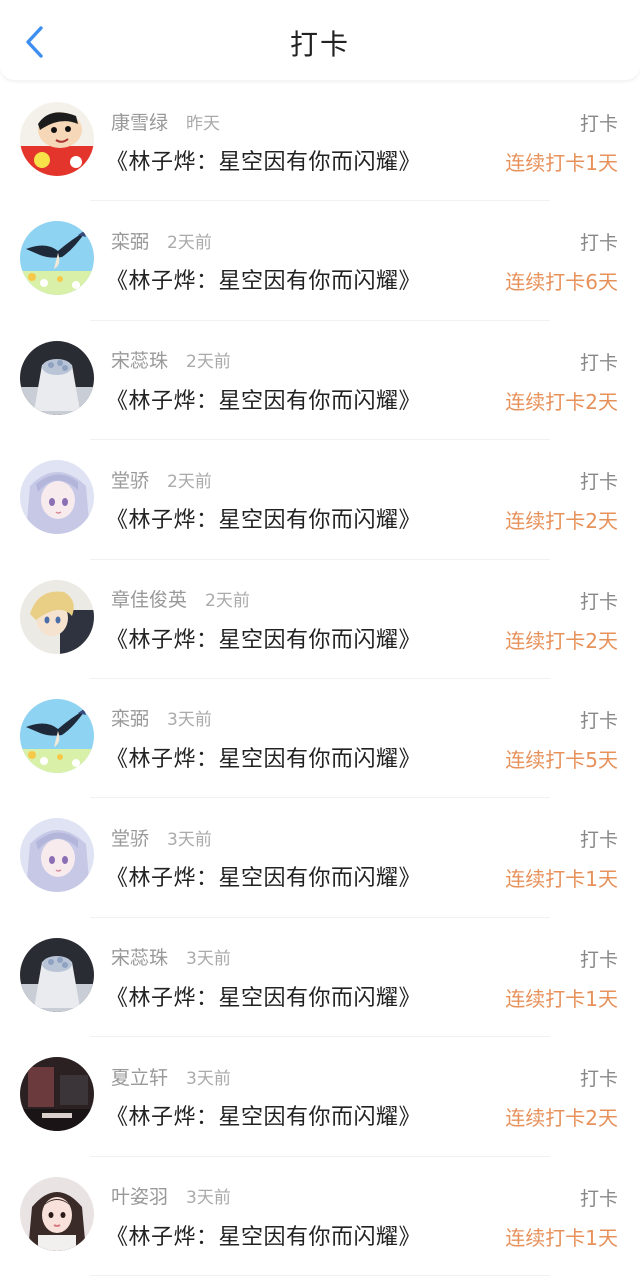 This screenshot has height=1279, width=640. Describe the element at coordinates (561, 282) in the screenshot. I see `streak-badge: 连续打卡6天` at that location.